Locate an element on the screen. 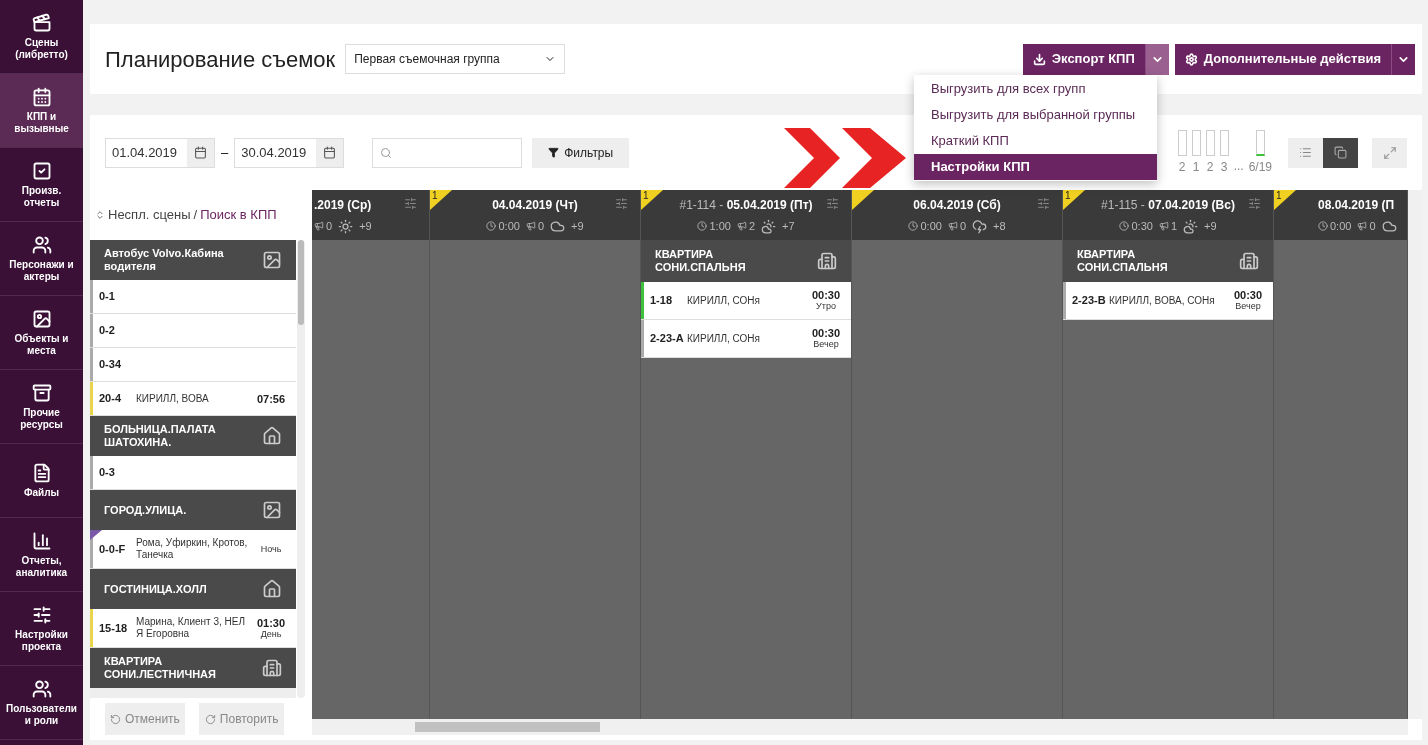 Image resolution: width=1428 pixels, height=745 pixels. day-duration: 0:30 is located at coordinates (1136, 226).